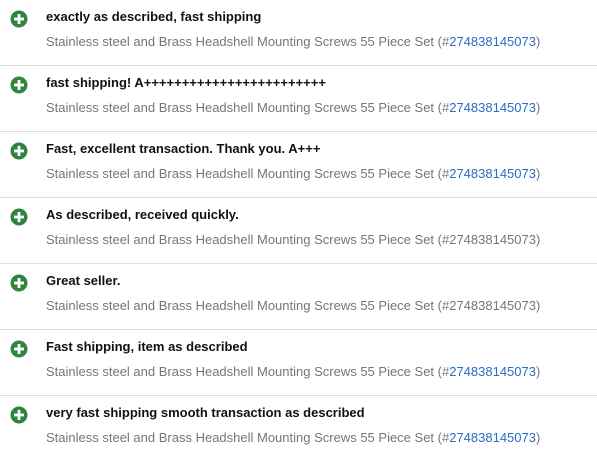  I want to click on feedback-comment: As described, received quickly., so click(142, 214).